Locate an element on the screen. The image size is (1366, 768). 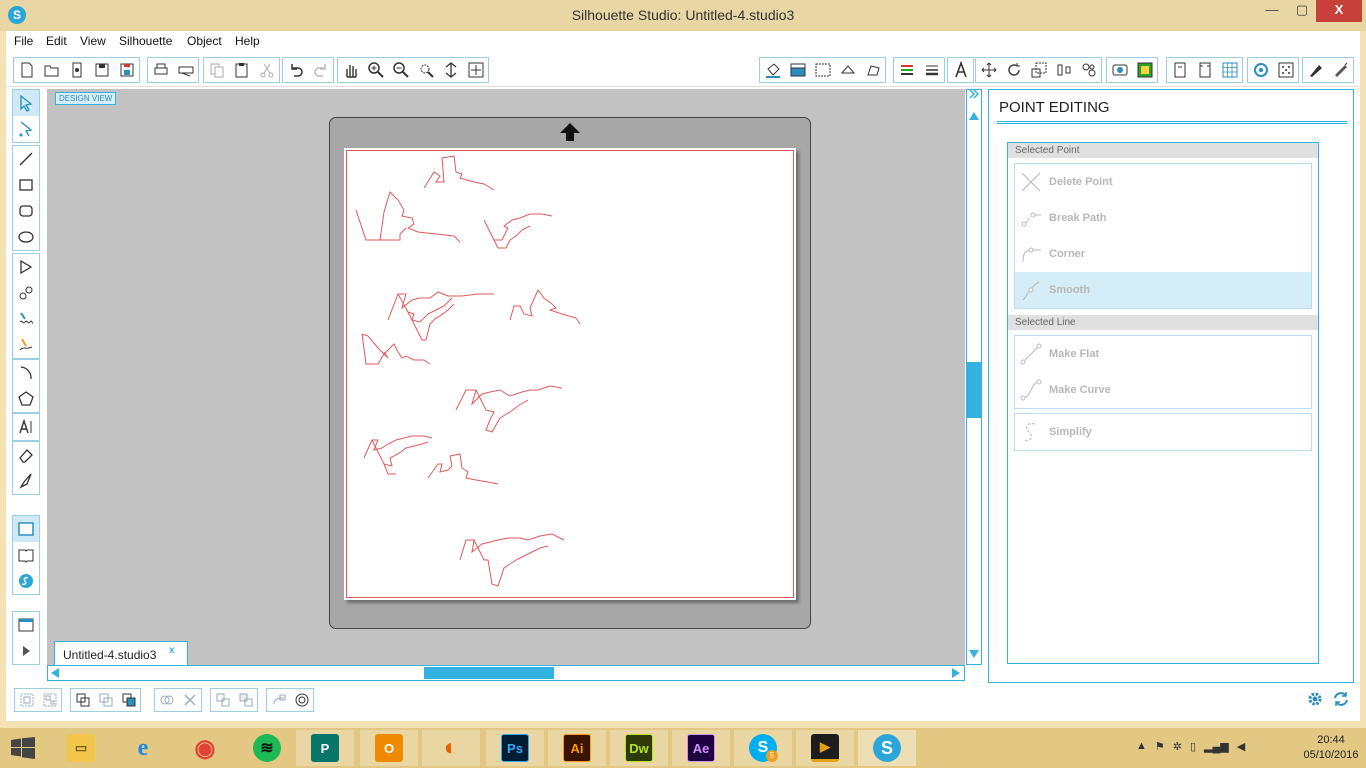
menu-view: View is located at coordinates (93, 41).